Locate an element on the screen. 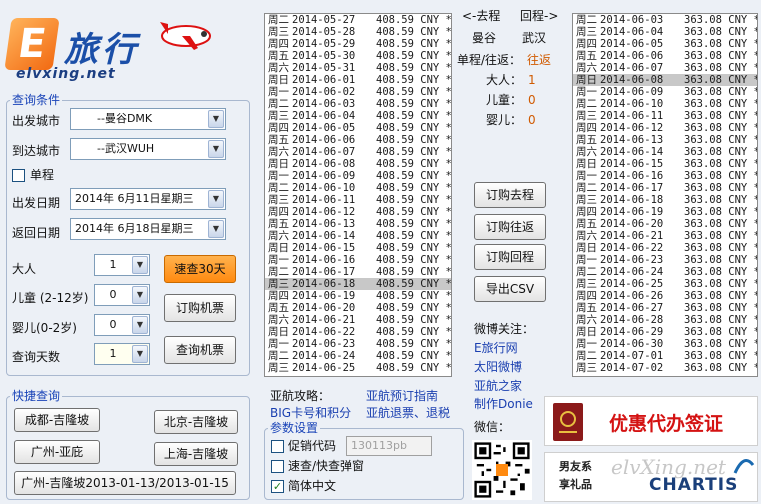  airasia-booking-guide-link: 亚航预订指南 is located at coordinates (402, 396).